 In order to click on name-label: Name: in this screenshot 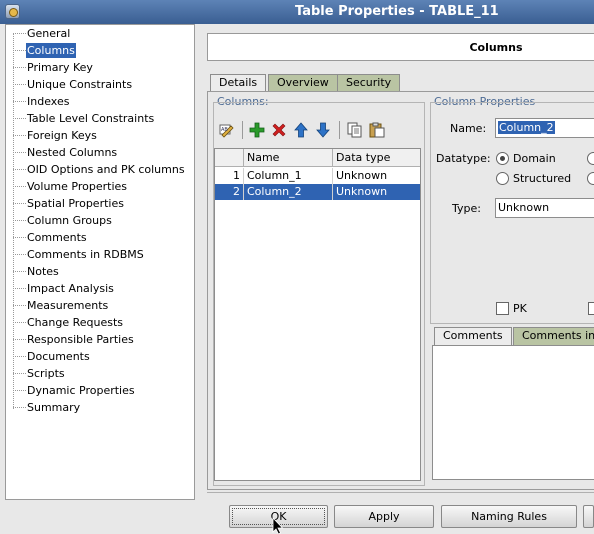, I will do `click(468, 128)`.